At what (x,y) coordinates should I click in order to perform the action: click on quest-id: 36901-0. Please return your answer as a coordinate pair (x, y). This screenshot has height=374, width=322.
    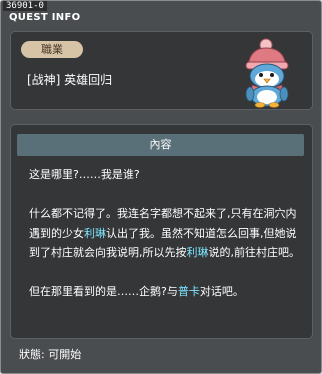
    Looking at the image, I should click on (25, 6).